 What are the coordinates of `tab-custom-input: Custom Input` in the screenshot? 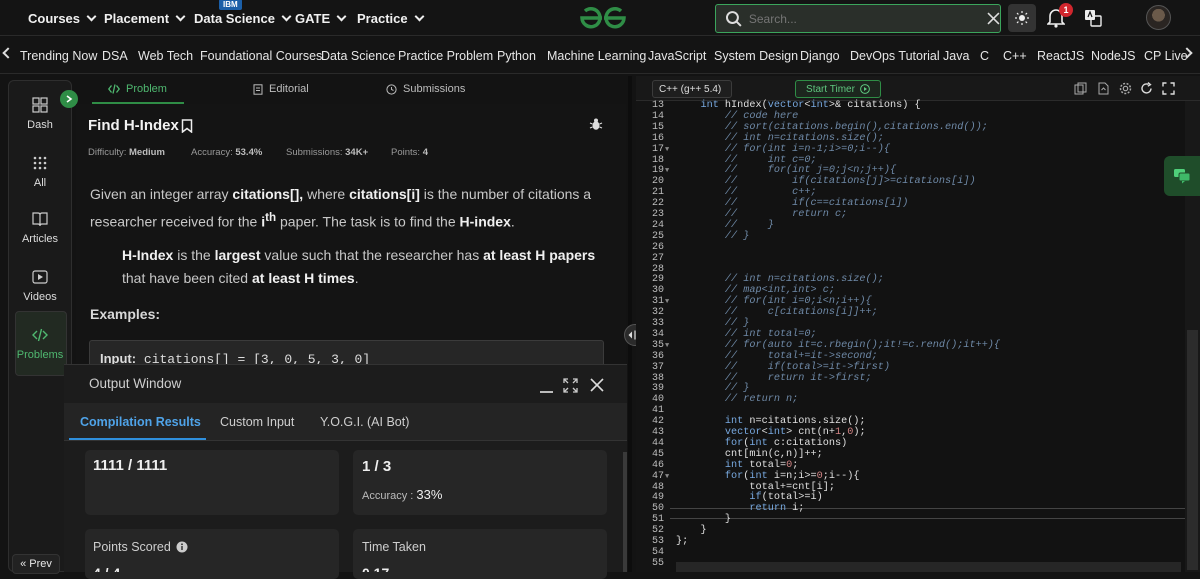 It's located at (257, 422).